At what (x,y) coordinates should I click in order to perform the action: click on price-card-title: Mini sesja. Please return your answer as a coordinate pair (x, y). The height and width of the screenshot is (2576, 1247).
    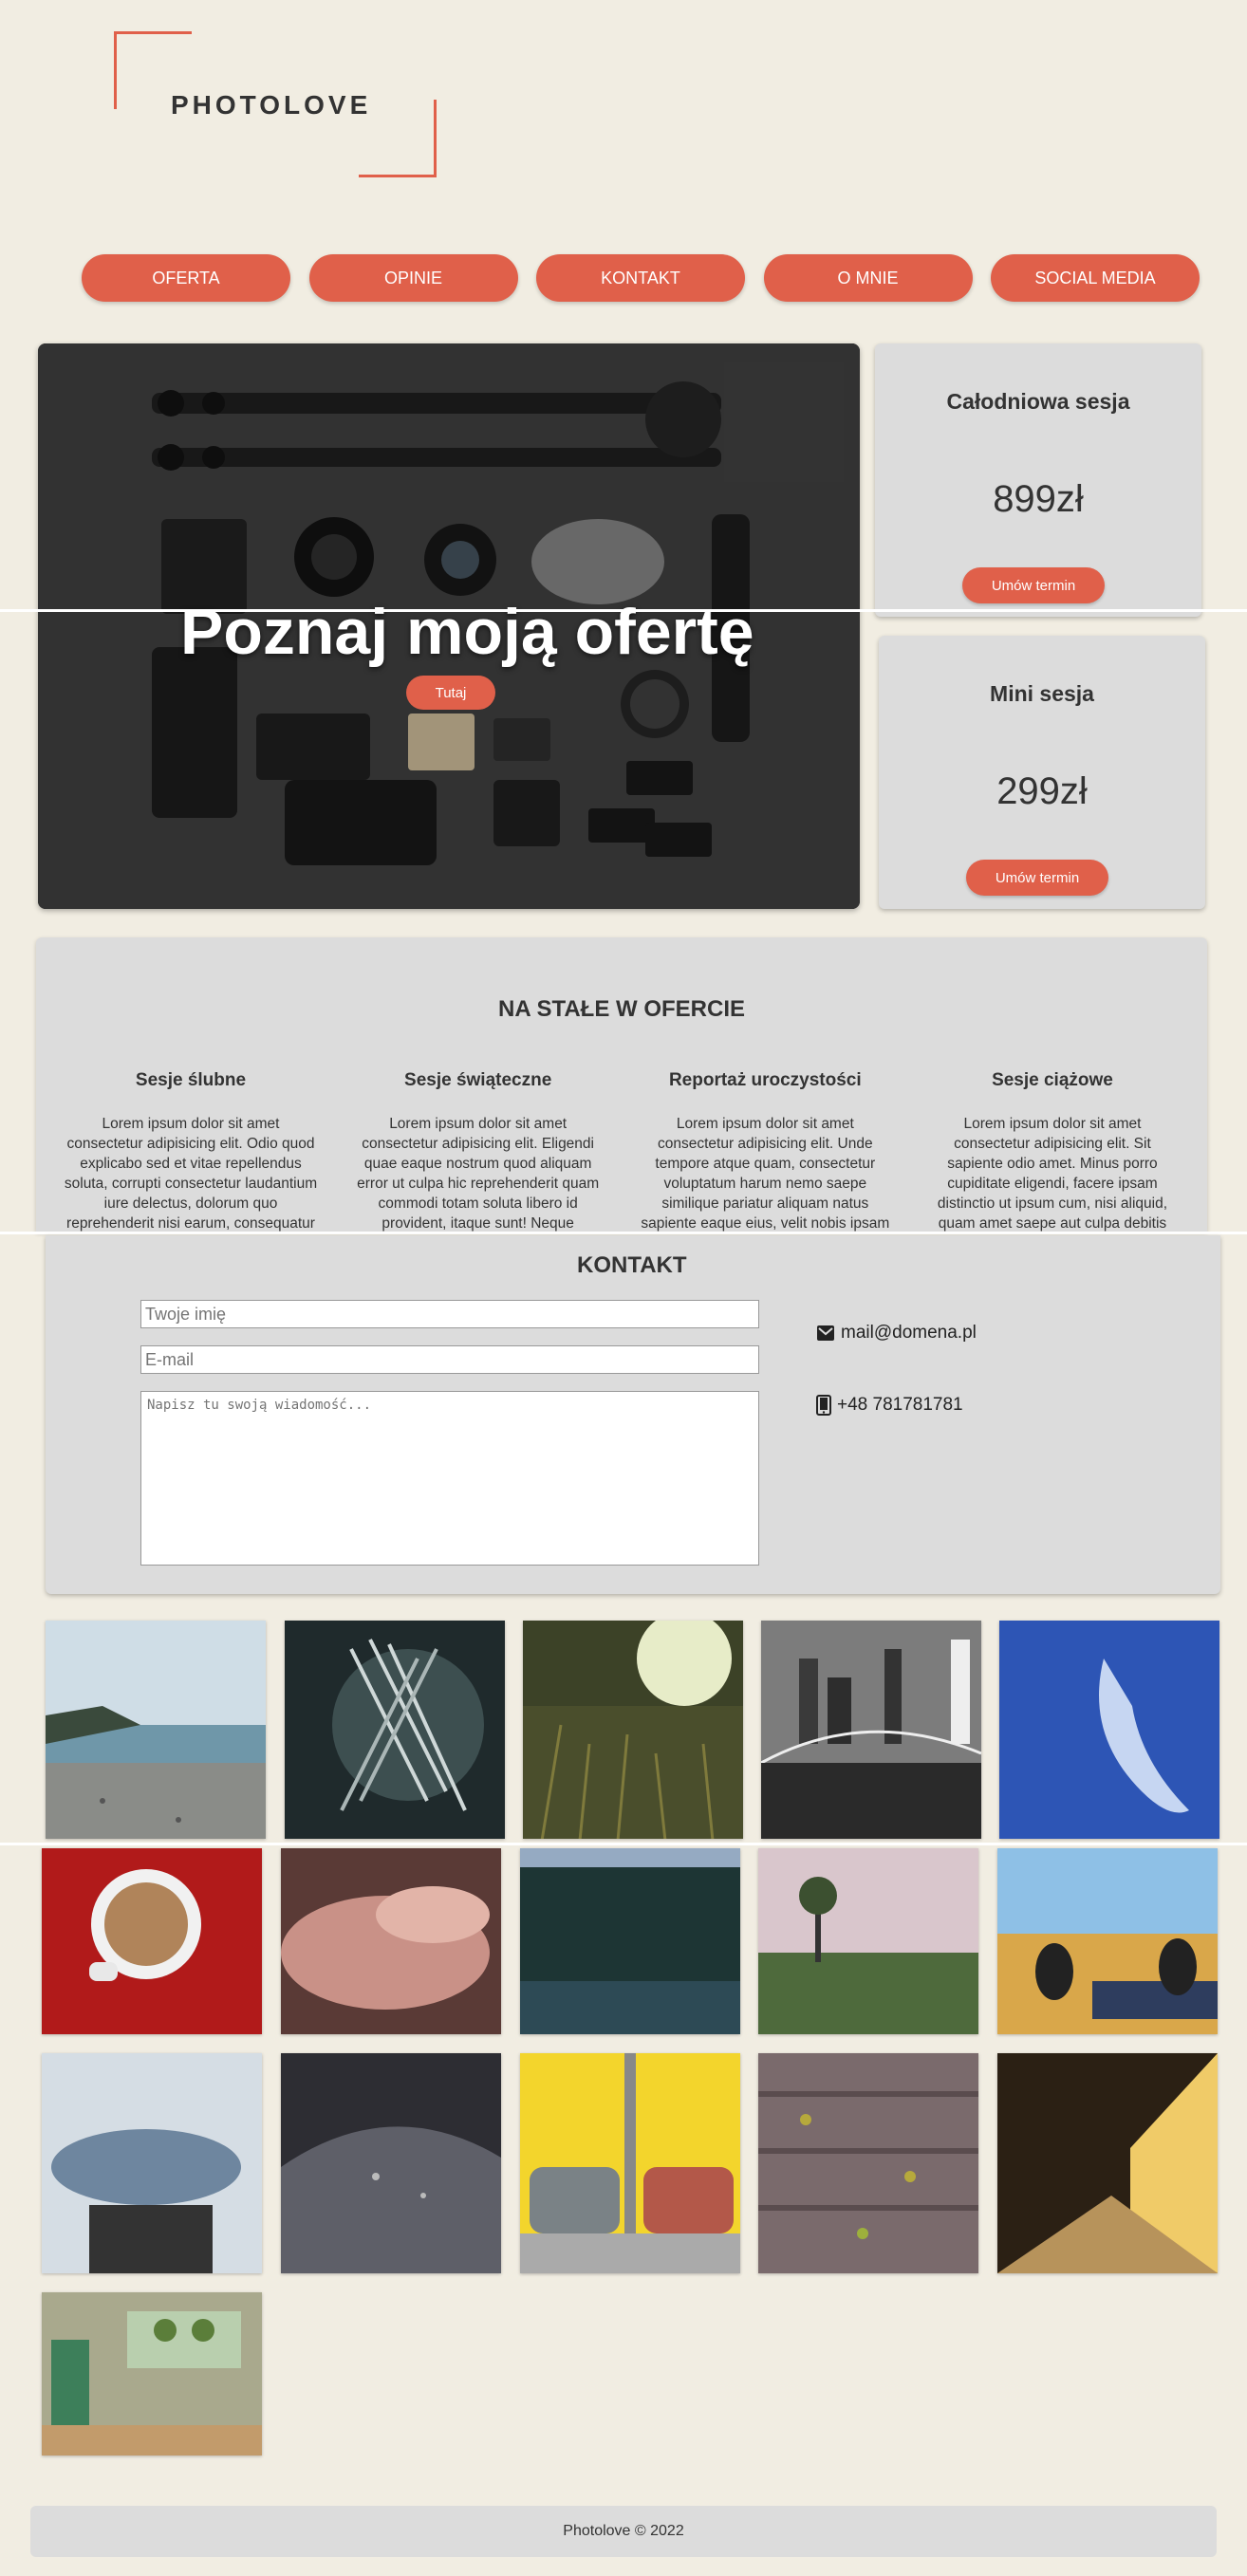
    Looking at the image, I should click on (1042, 693).